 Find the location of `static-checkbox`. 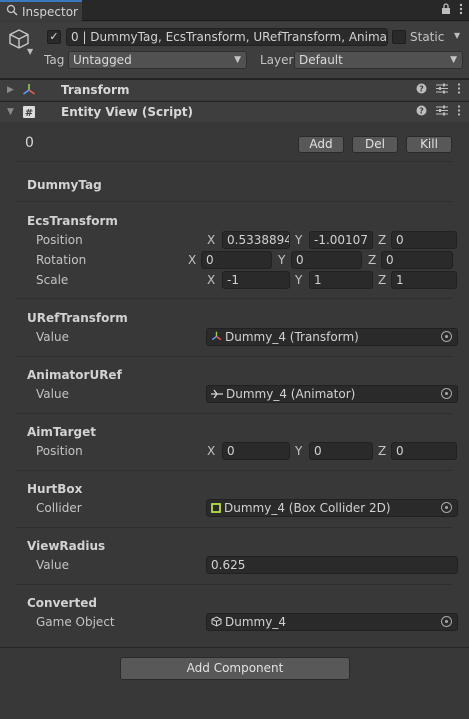

static-checkbox is located at coordinates (399, 37).